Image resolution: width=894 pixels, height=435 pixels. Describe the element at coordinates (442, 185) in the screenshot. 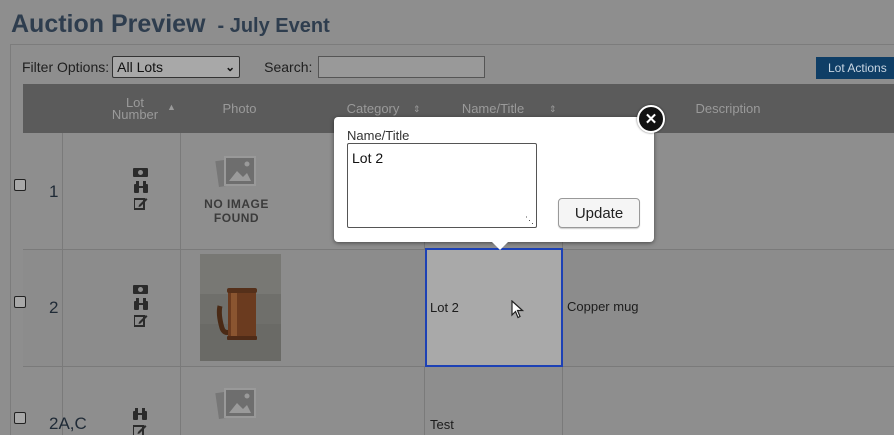

I see `name-title-textarea: Lot 2 ⋱` at that location.